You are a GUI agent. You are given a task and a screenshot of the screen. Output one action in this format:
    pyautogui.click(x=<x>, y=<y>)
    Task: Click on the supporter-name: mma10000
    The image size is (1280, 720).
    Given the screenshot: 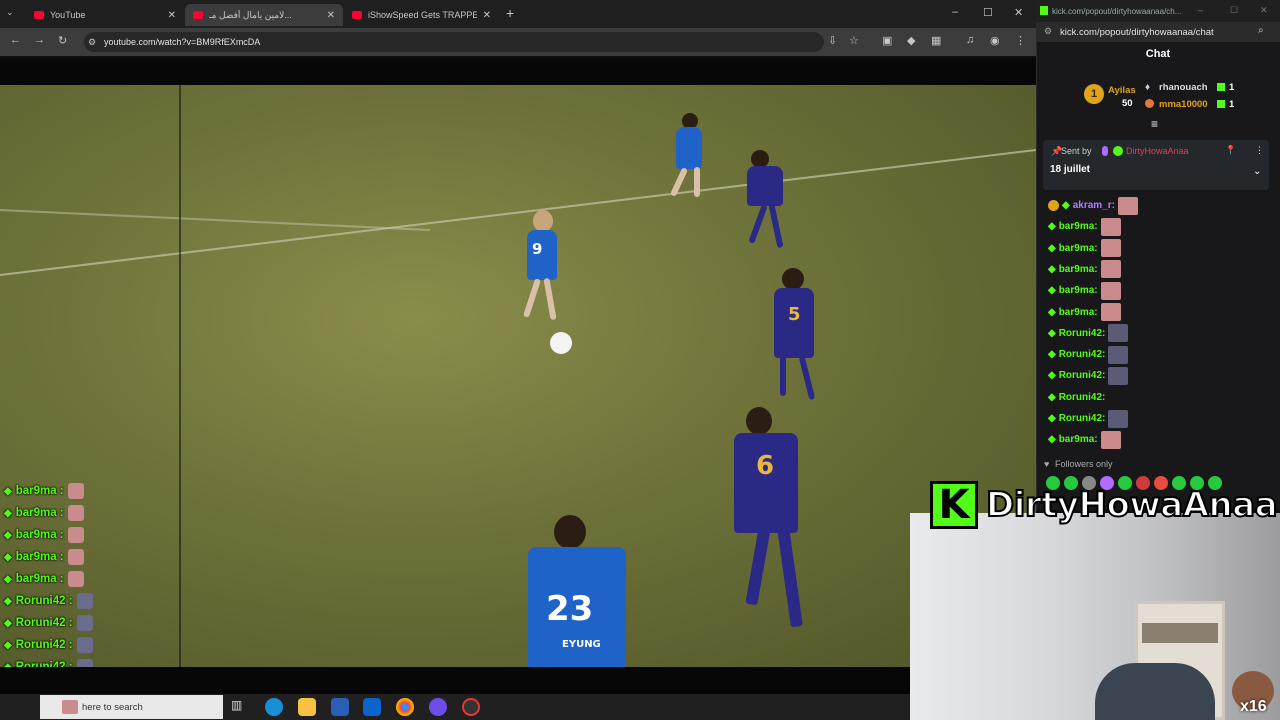 What is the action you would take?
    pyautogui.click(x=1183, y=104)
    